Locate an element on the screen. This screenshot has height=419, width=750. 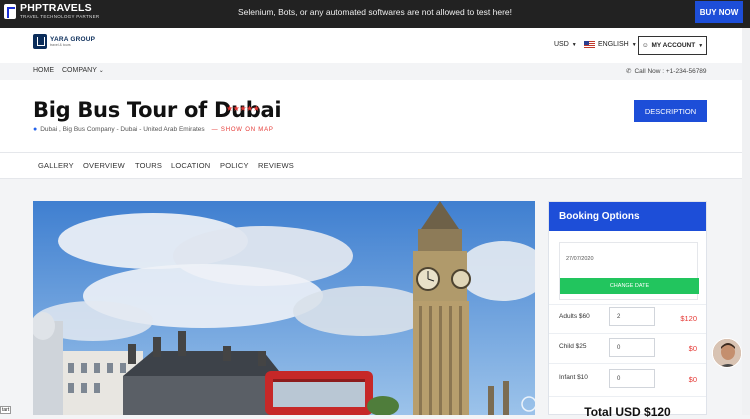
adults-price: $120 is located at coordinates (688, 318).